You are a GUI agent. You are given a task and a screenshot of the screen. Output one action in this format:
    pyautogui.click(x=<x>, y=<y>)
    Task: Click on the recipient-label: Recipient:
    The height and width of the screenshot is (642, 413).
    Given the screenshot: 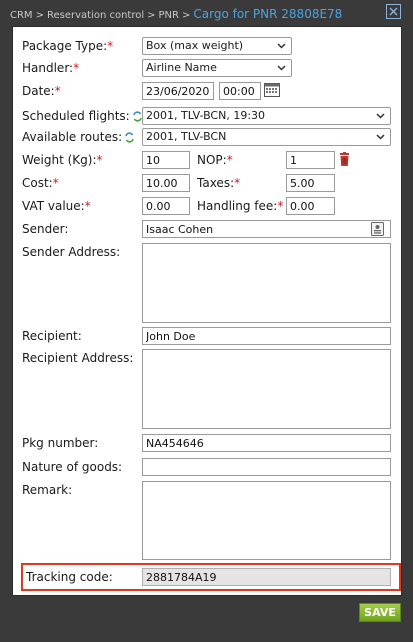 What is the action you would take?
    pyautogui.click(x=52, y=336)
    